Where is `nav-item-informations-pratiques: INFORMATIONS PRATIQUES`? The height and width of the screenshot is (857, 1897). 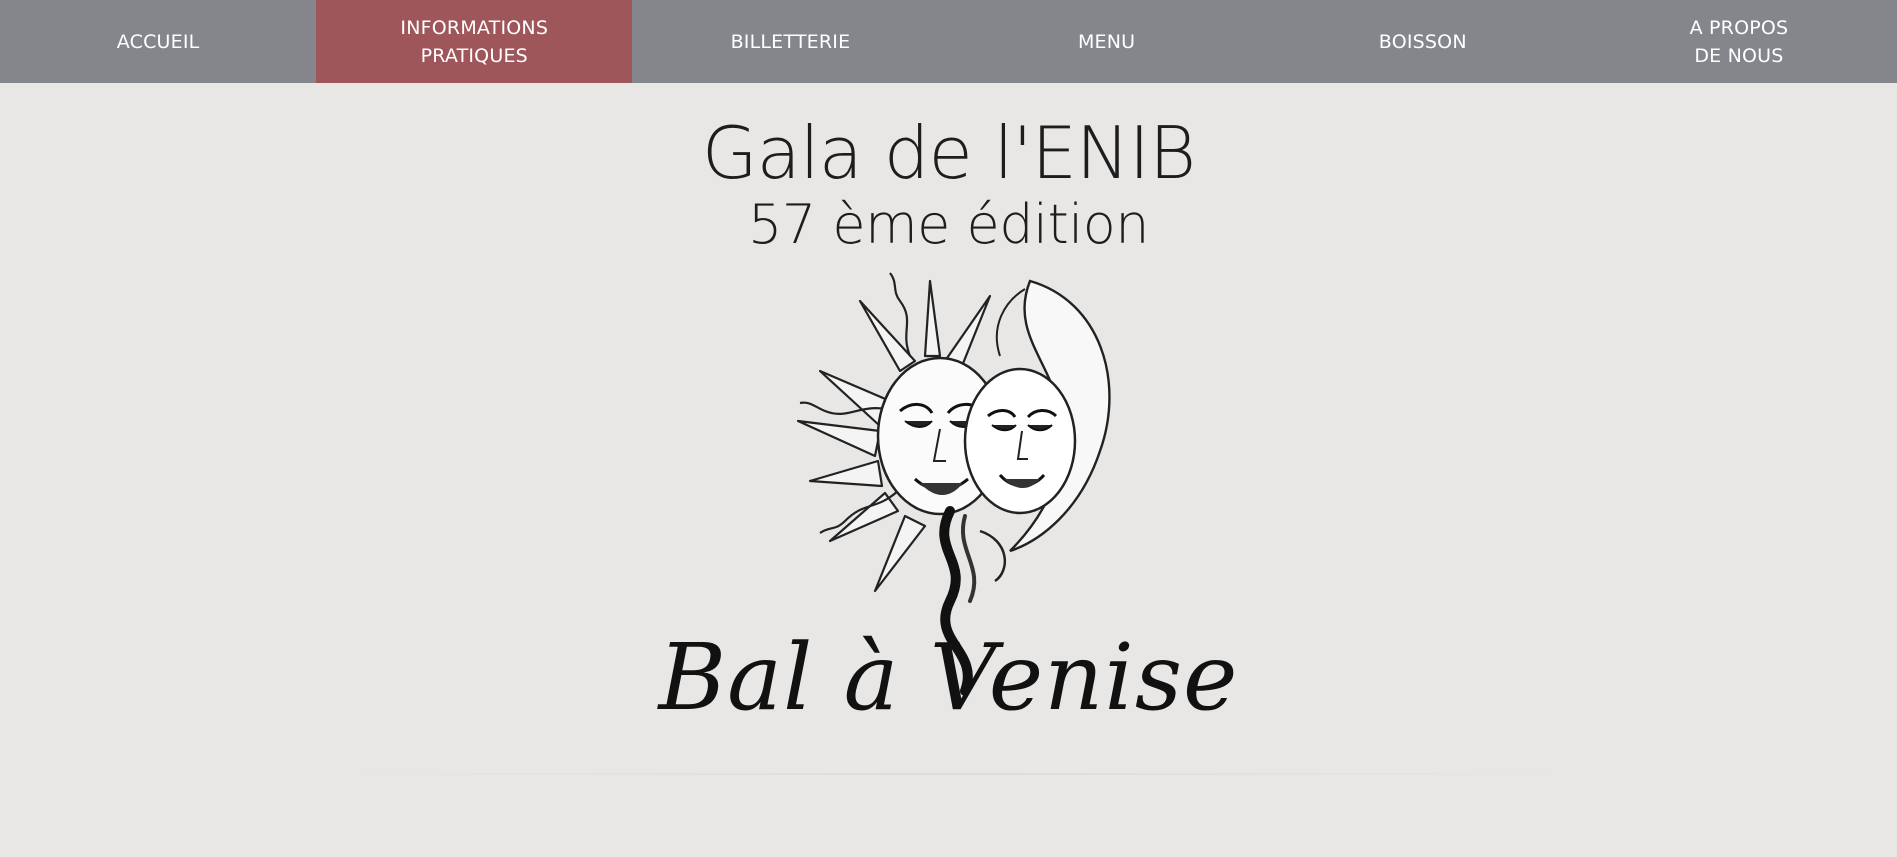 nav-item-informations-pratiques: INFORMATIONS PRATIQUES is located at coordinates (474, 41).